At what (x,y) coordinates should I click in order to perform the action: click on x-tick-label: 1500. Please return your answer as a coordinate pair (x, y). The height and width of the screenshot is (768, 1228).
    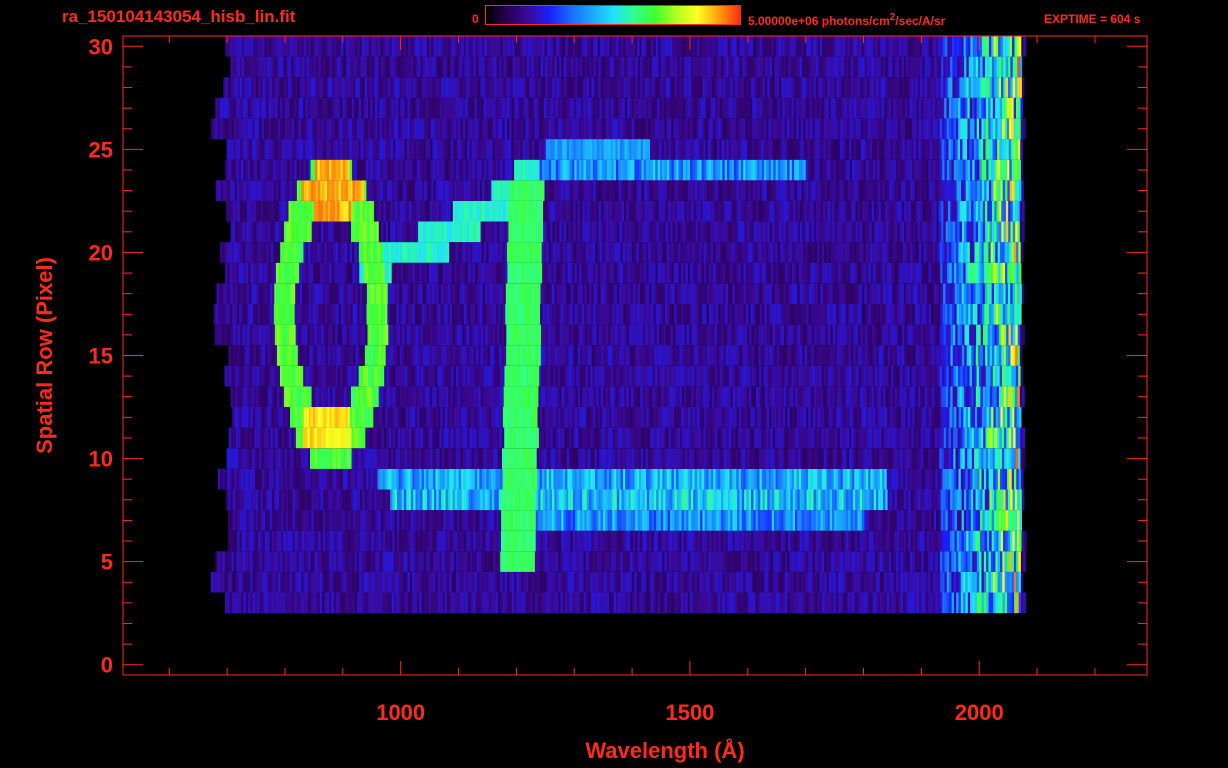
    Looking at the image, I should click on (689, 712).